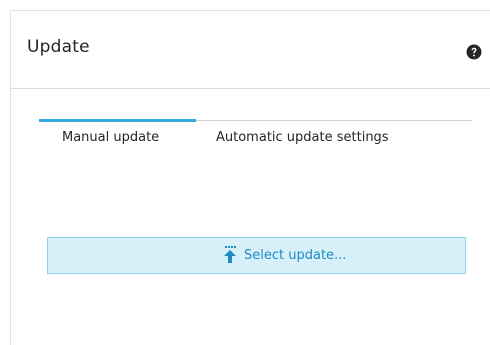  I want to click on upload-arrow-icon, so click(230, 254).